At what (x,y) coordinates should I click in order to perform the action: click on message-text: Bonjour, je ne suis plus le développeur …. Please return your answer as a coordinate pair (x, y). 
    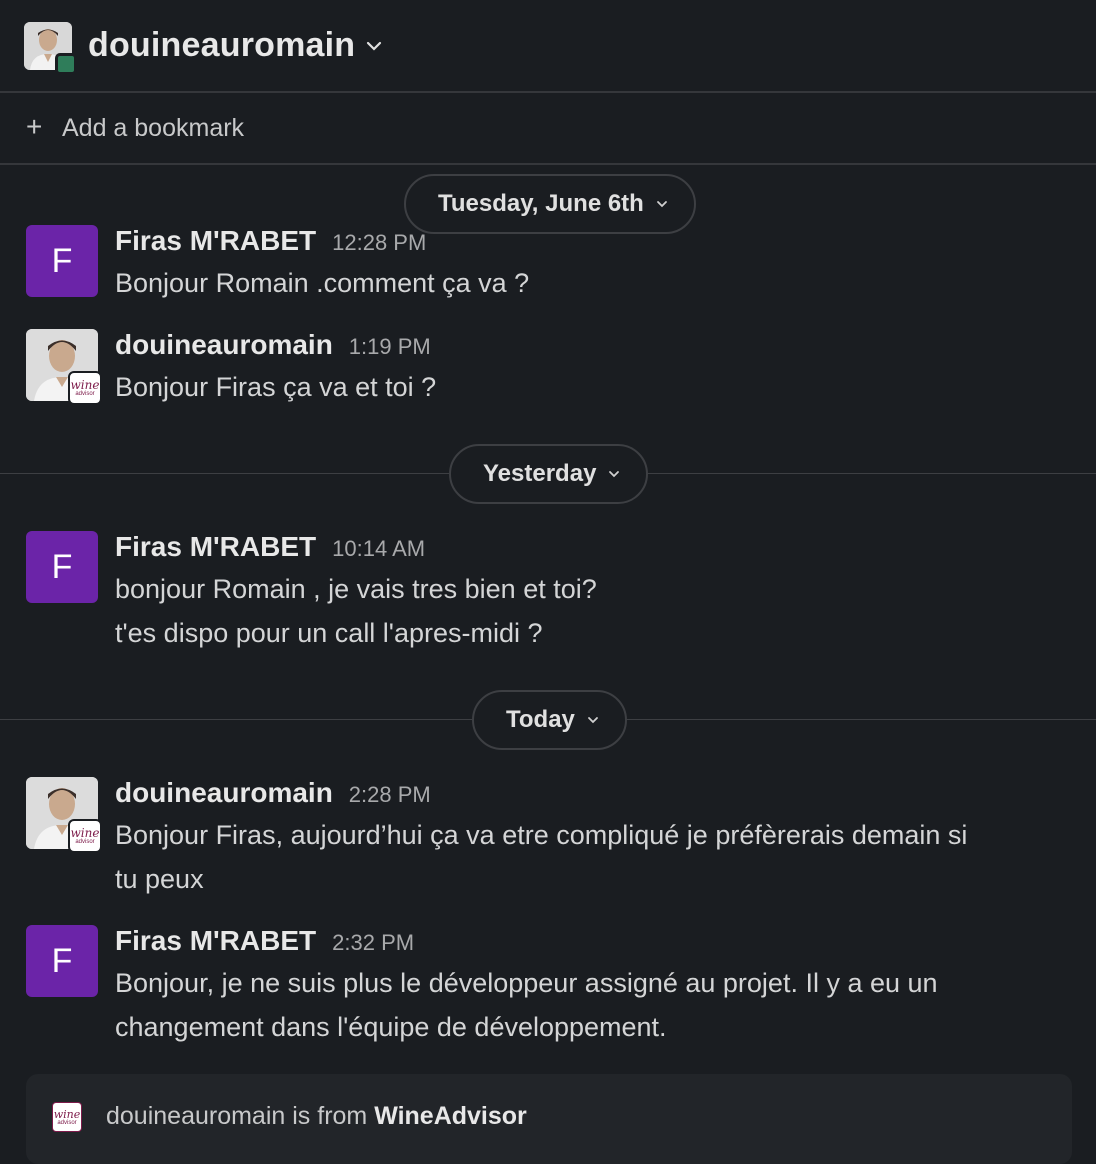
    Looking at the image, I should click on (595, 1005).